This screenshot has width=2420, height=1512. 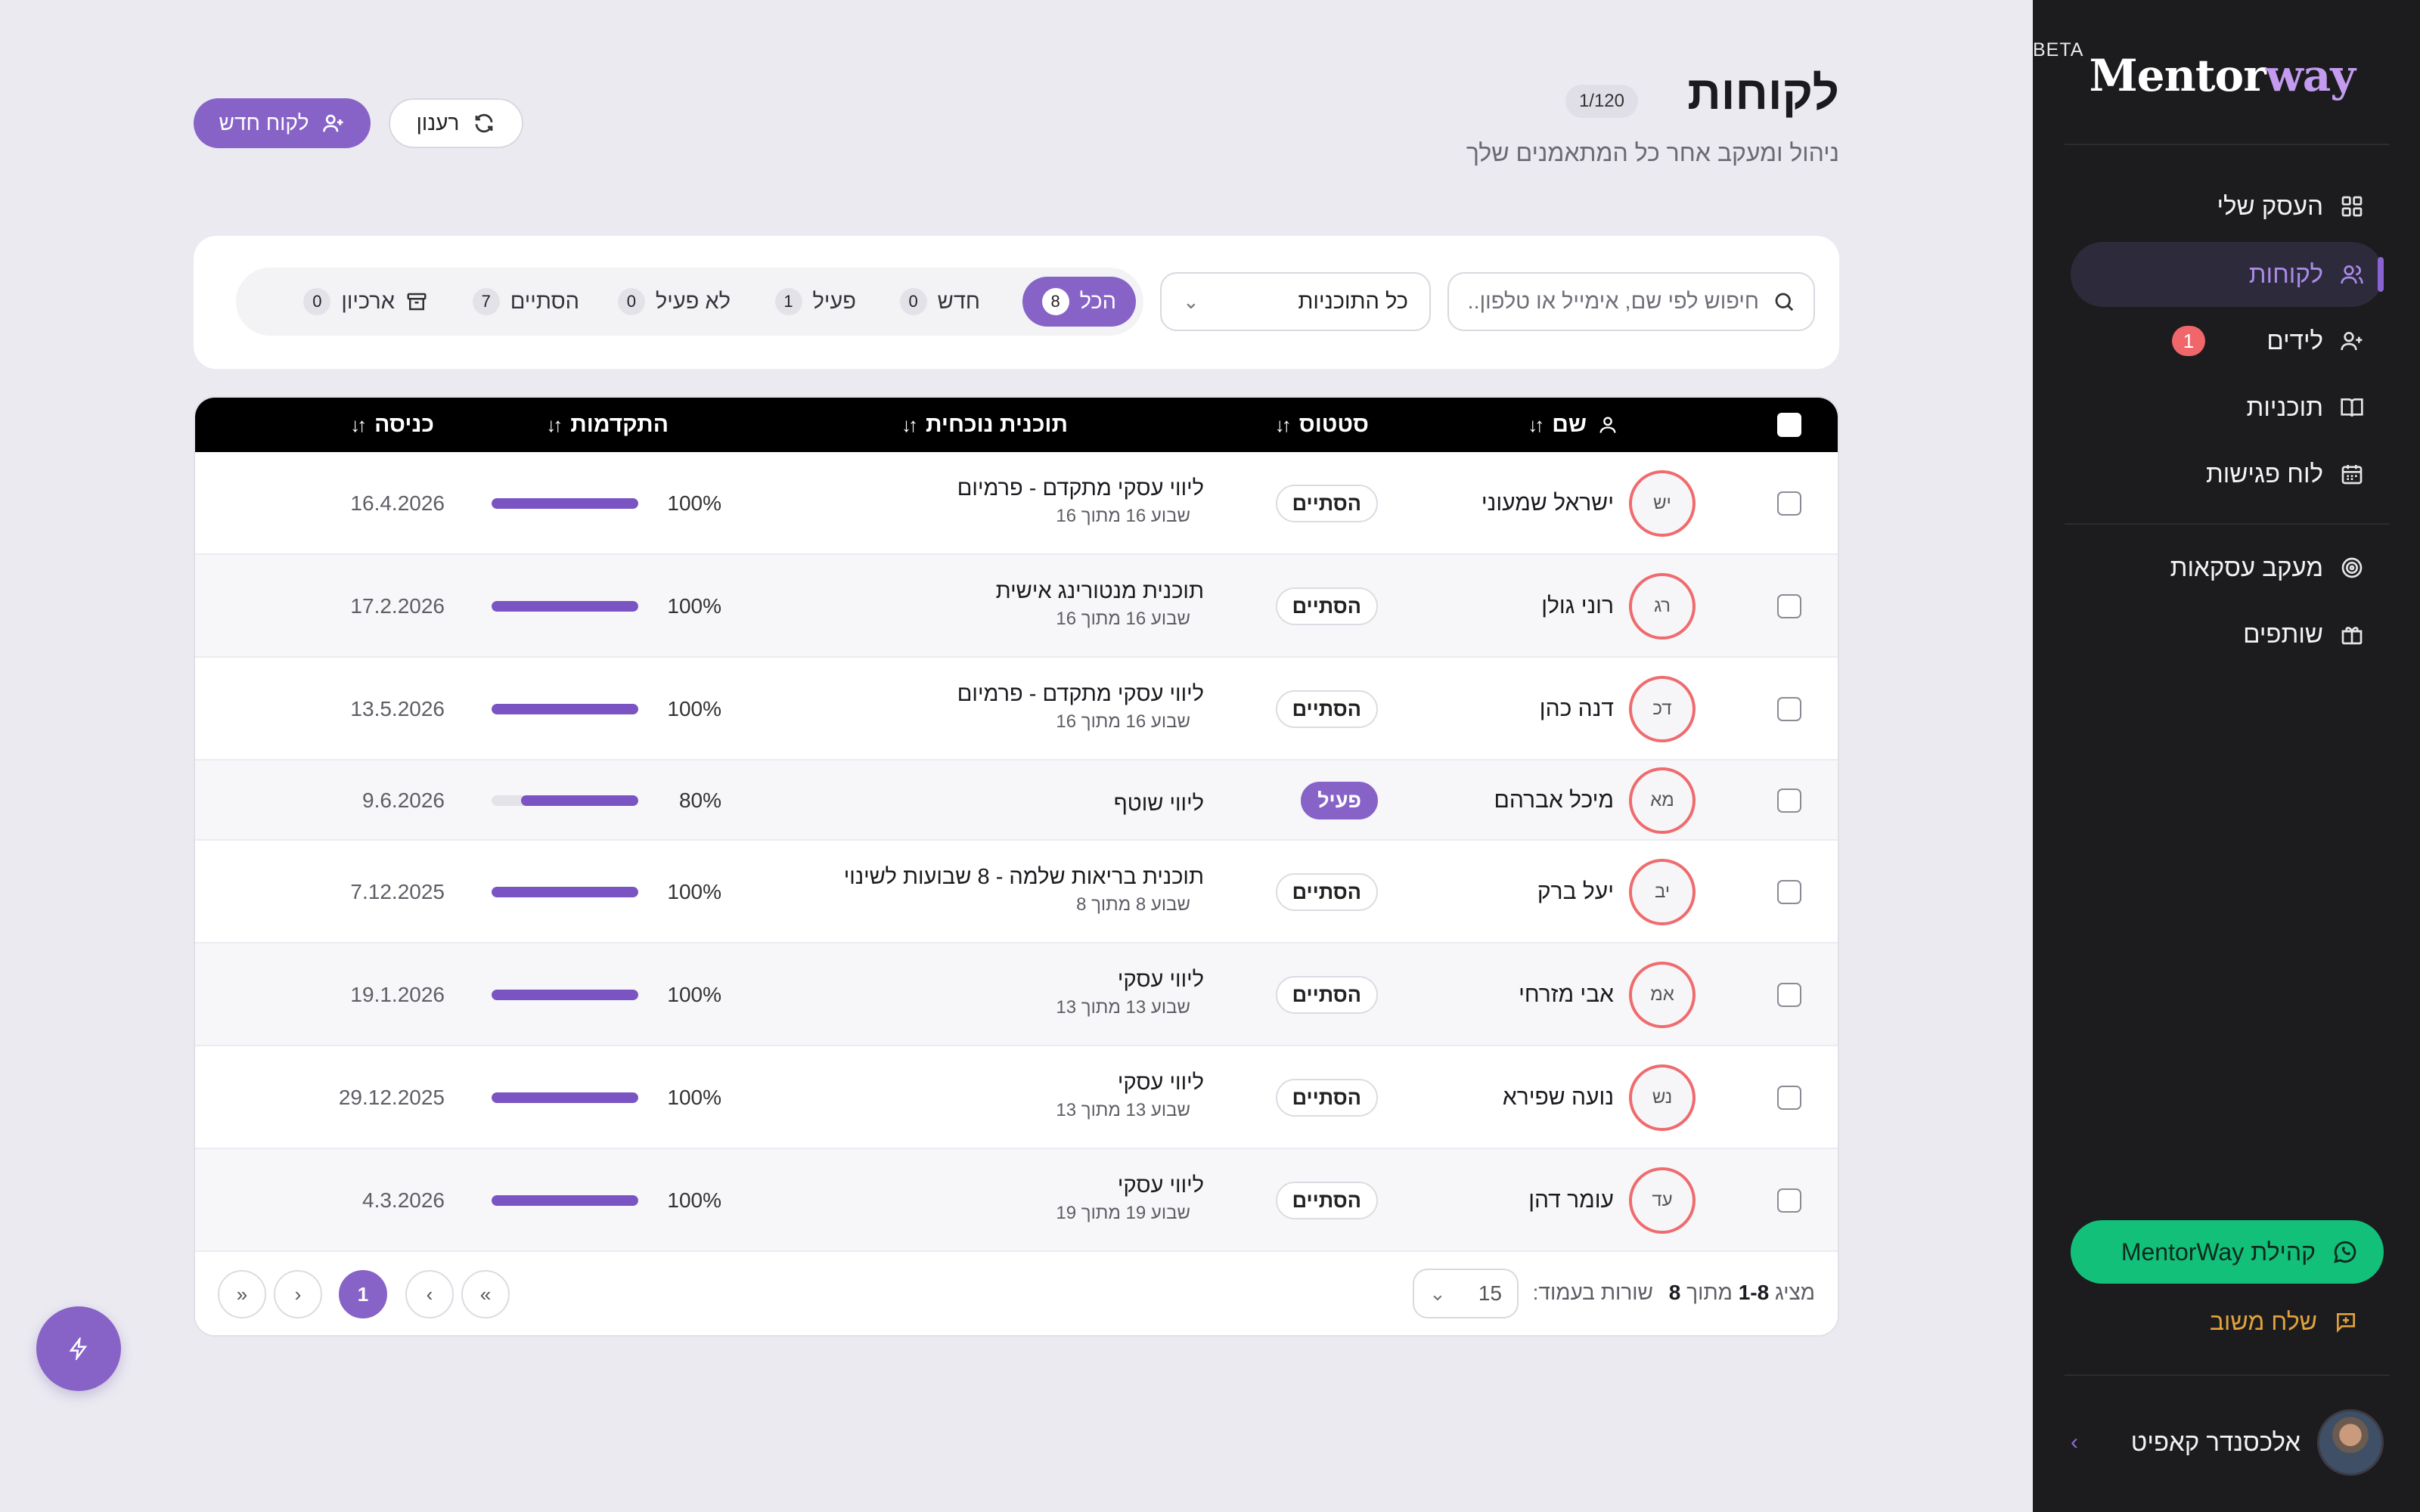 I want to click on tab-completed: הסתיים 7, so click(x=526, y=302).